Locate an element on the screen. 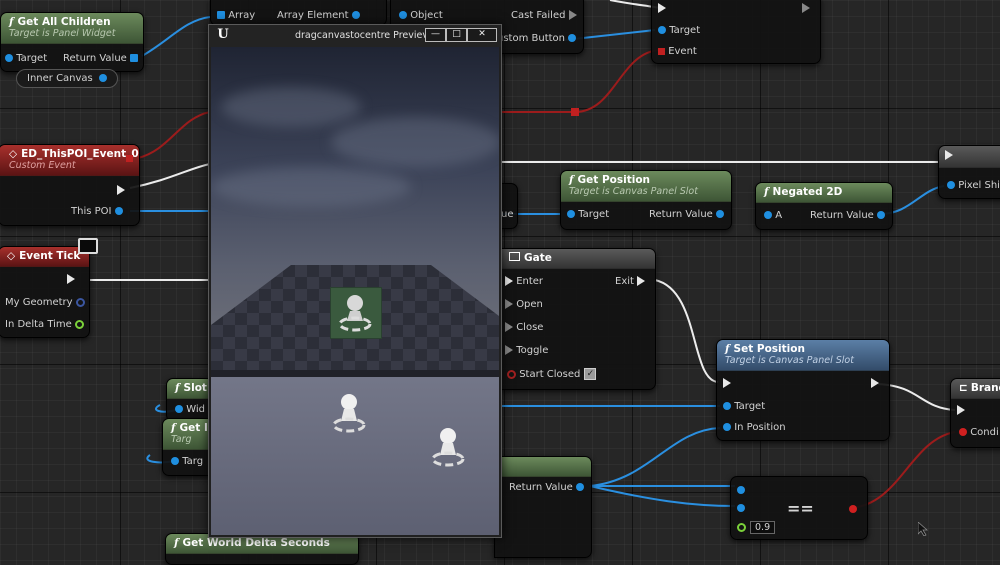 This screenshot has width=1000, height=565. for-each-node: Array Array Element is located at coordinates (298, 13).